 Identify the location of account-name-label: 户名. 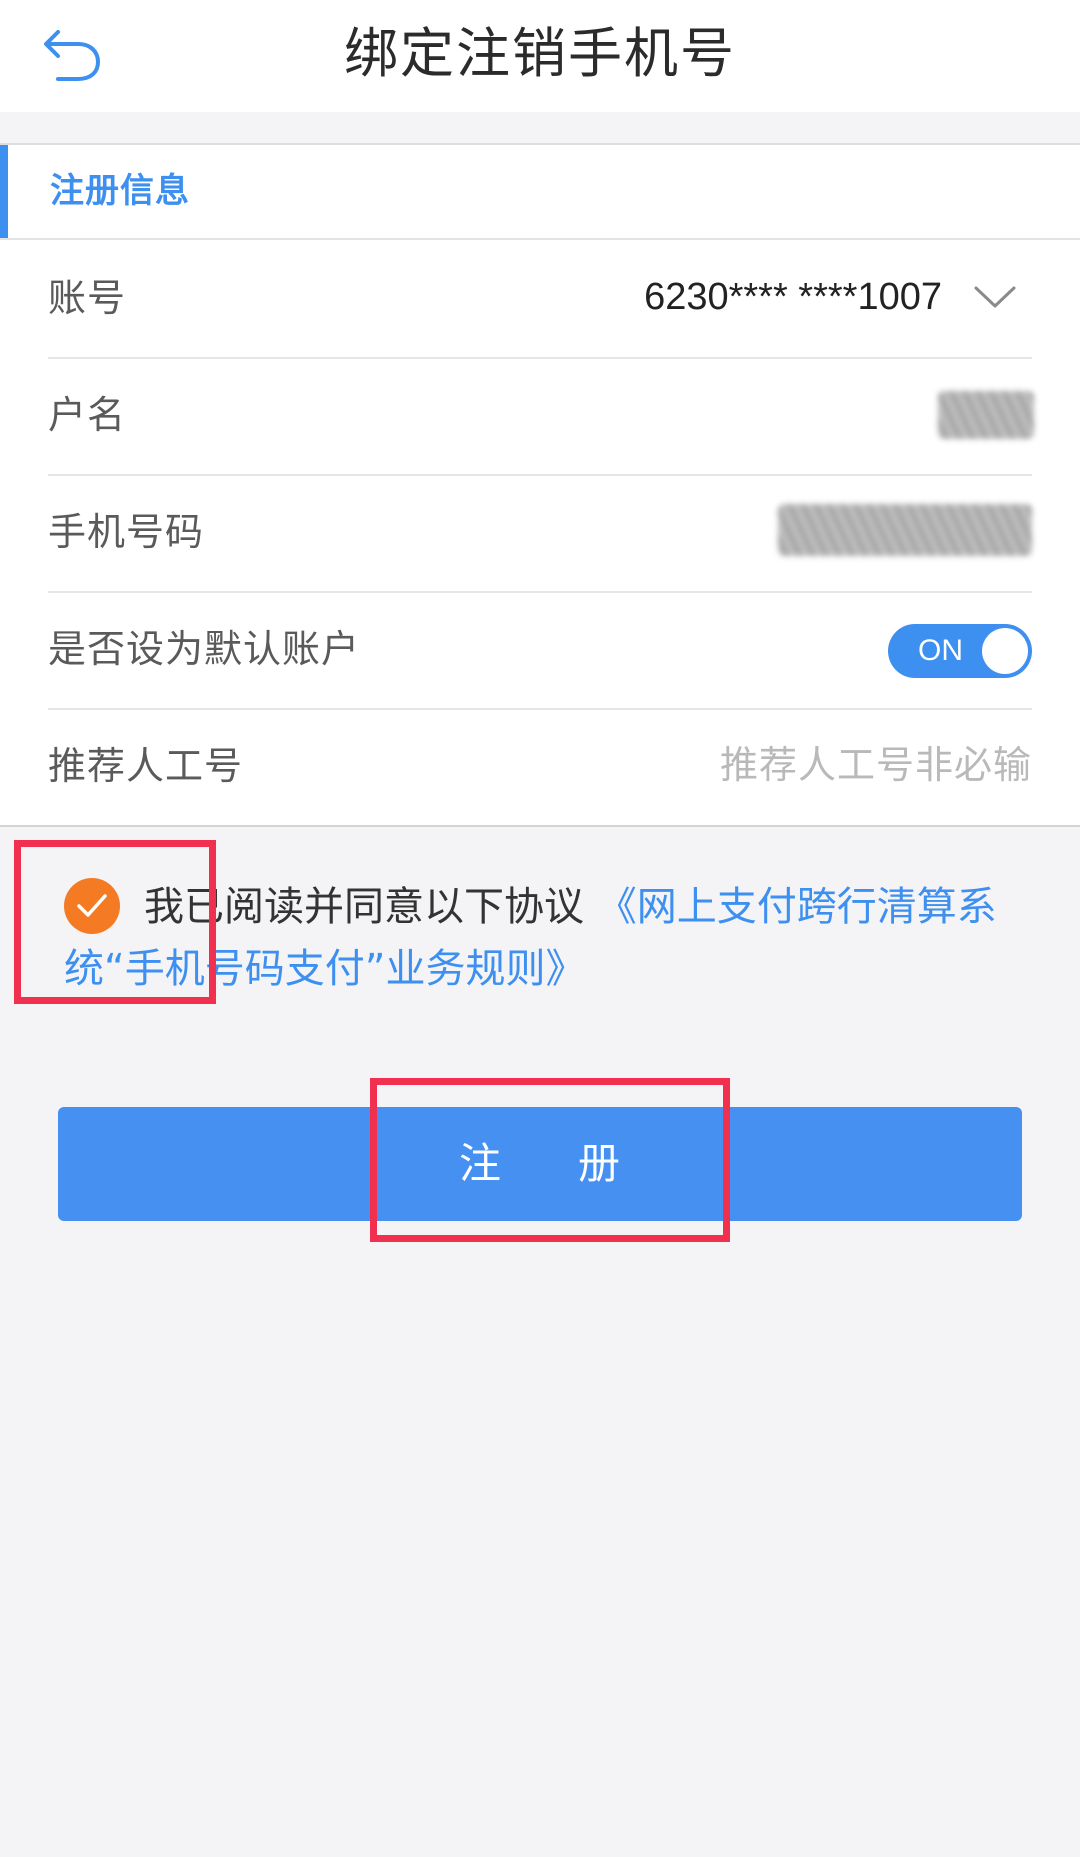
(87, 415).